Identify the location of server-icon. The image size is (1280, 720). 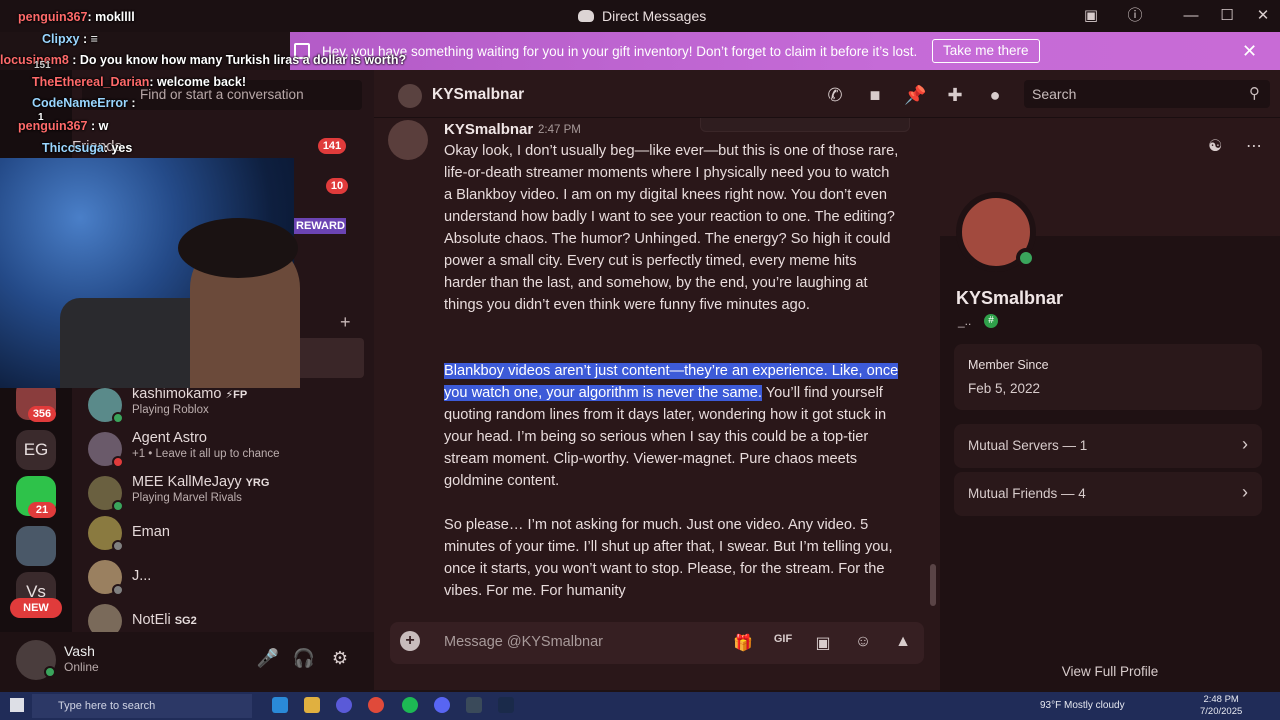
(36, 546).